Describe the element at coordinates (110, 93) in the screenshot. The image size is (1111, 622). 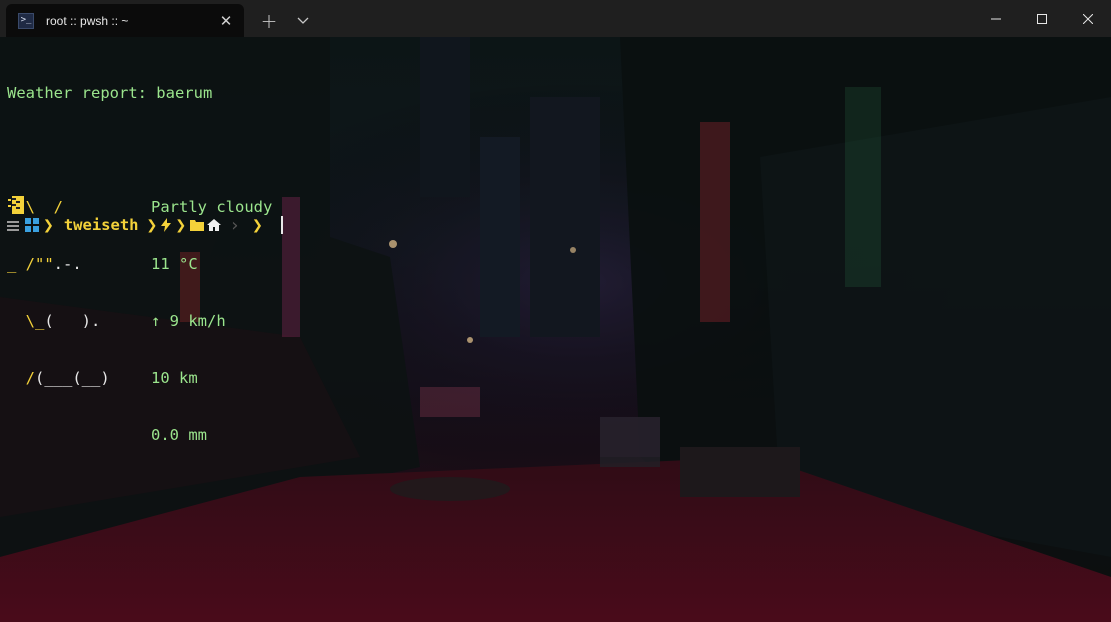
I see `weather-header: Weather report: baerum` at that location.